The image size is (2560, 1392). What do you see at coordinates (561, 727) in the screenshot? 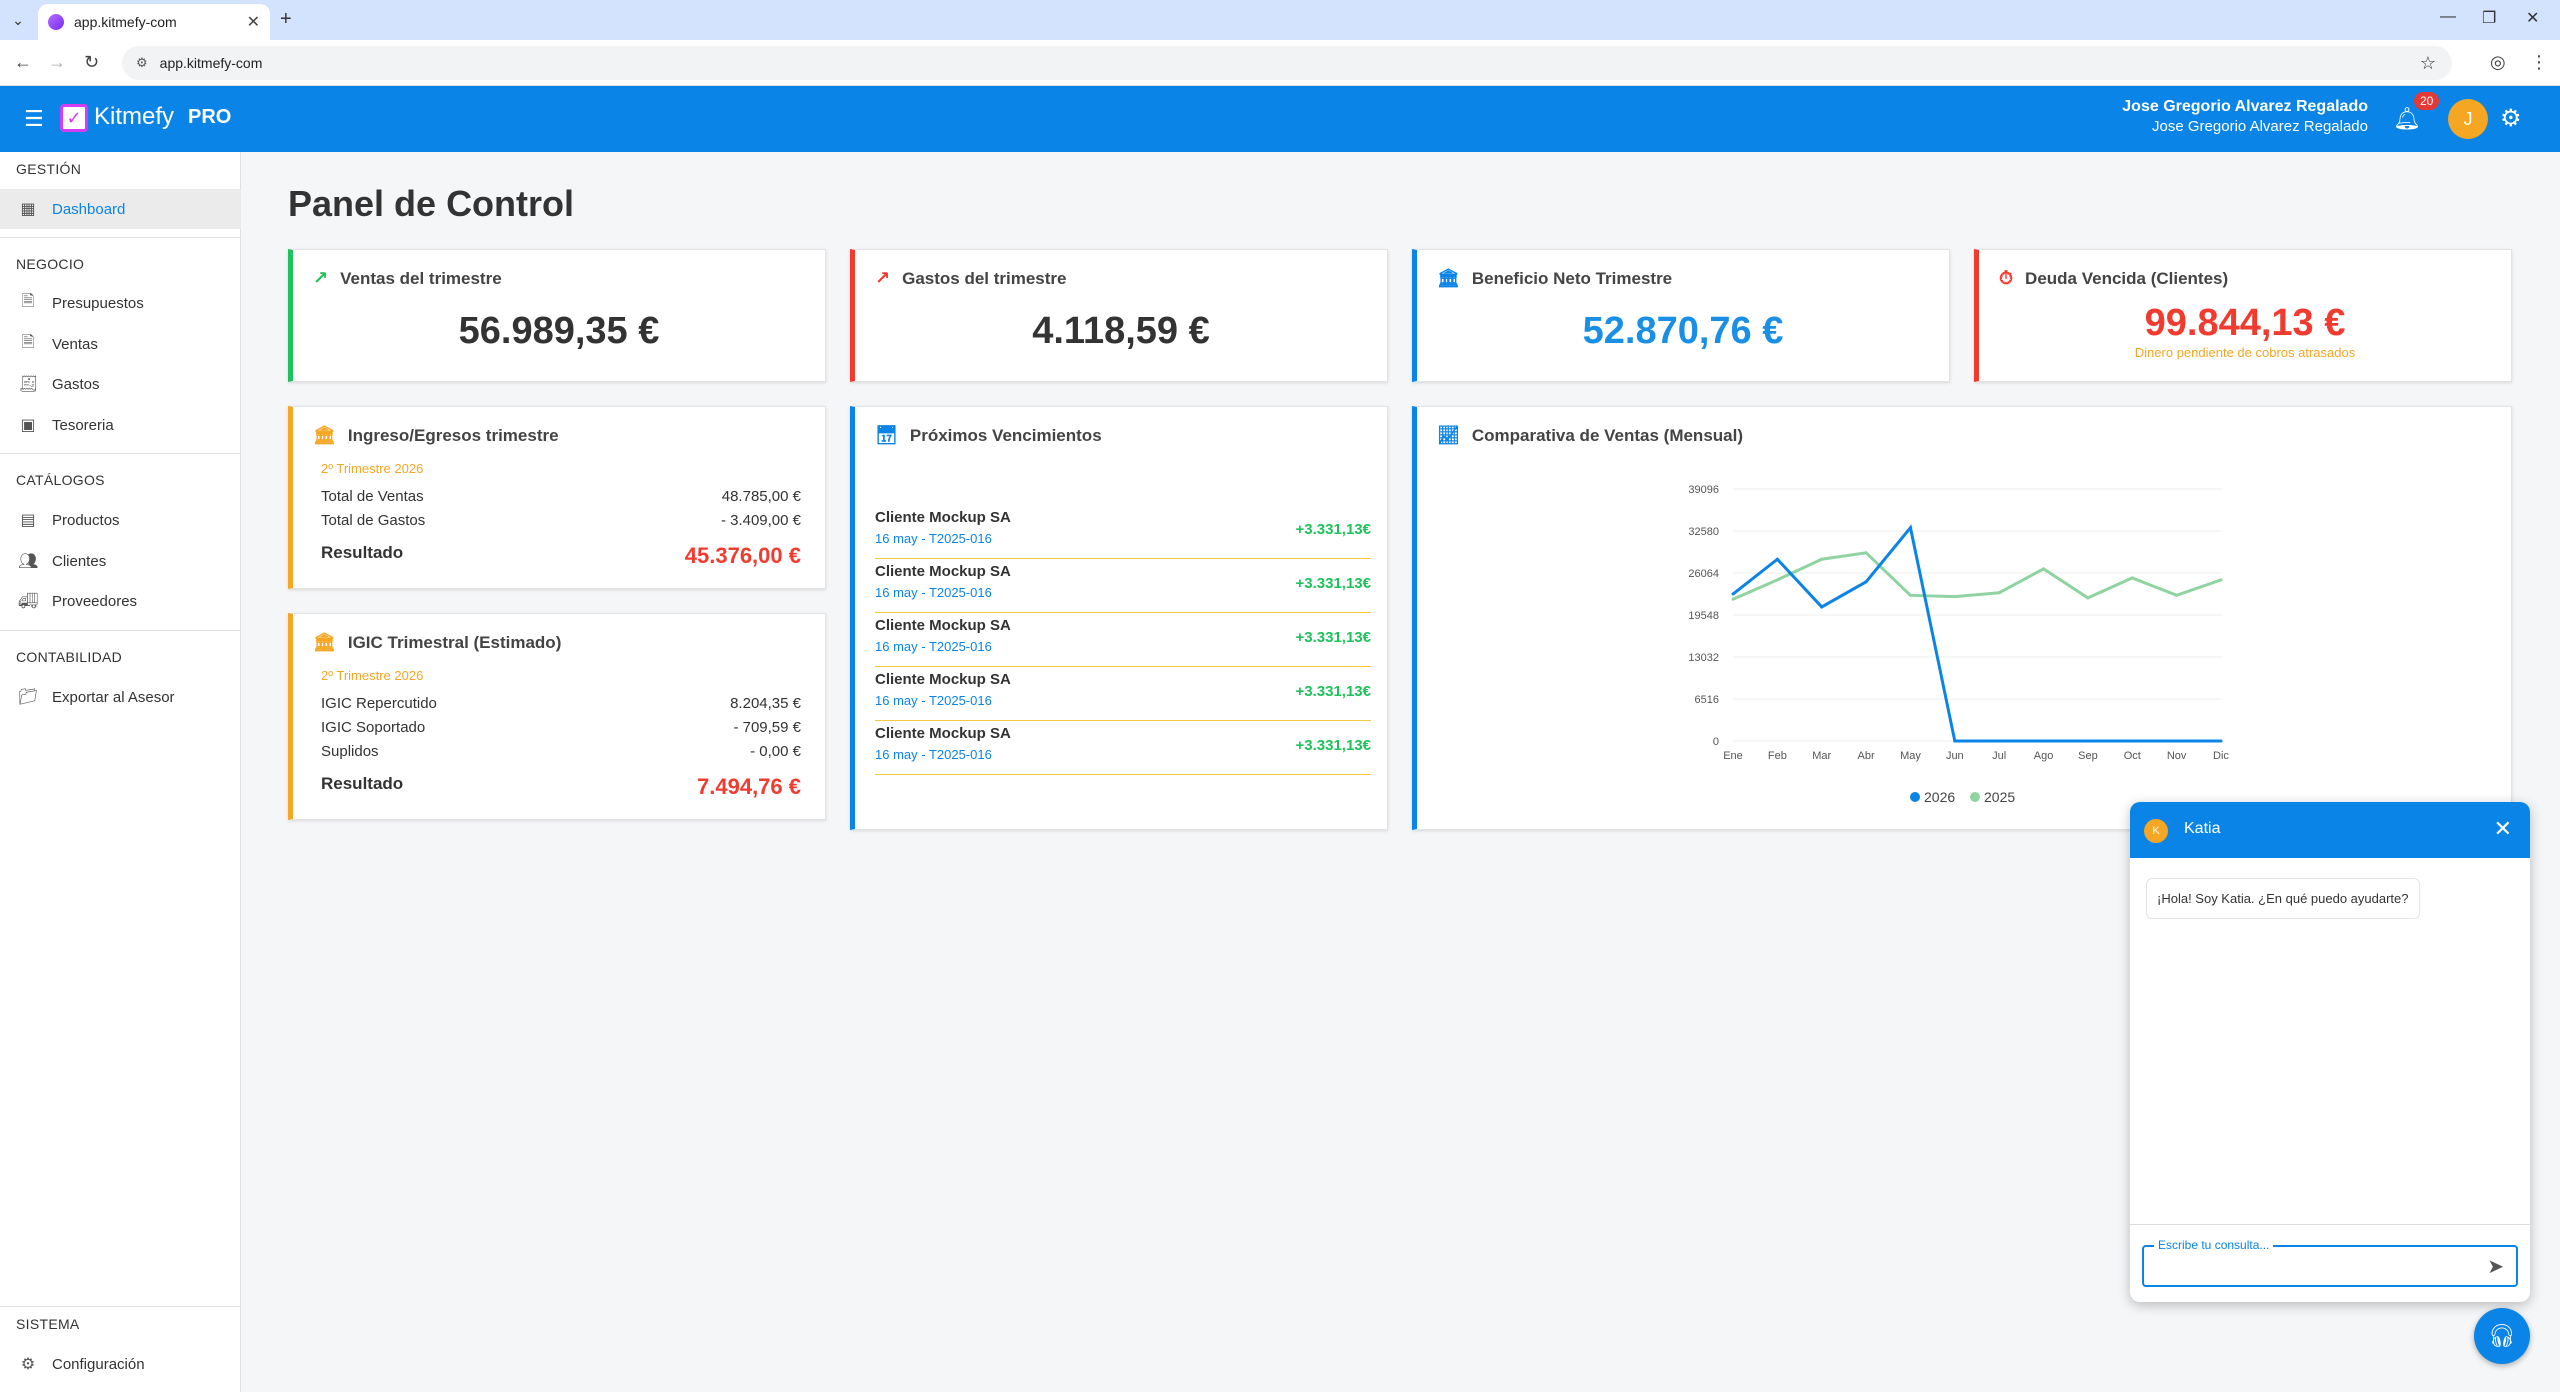
I see `summary-row: IGIC Soportado - 709,59 €` at bounding box center [561, 727].